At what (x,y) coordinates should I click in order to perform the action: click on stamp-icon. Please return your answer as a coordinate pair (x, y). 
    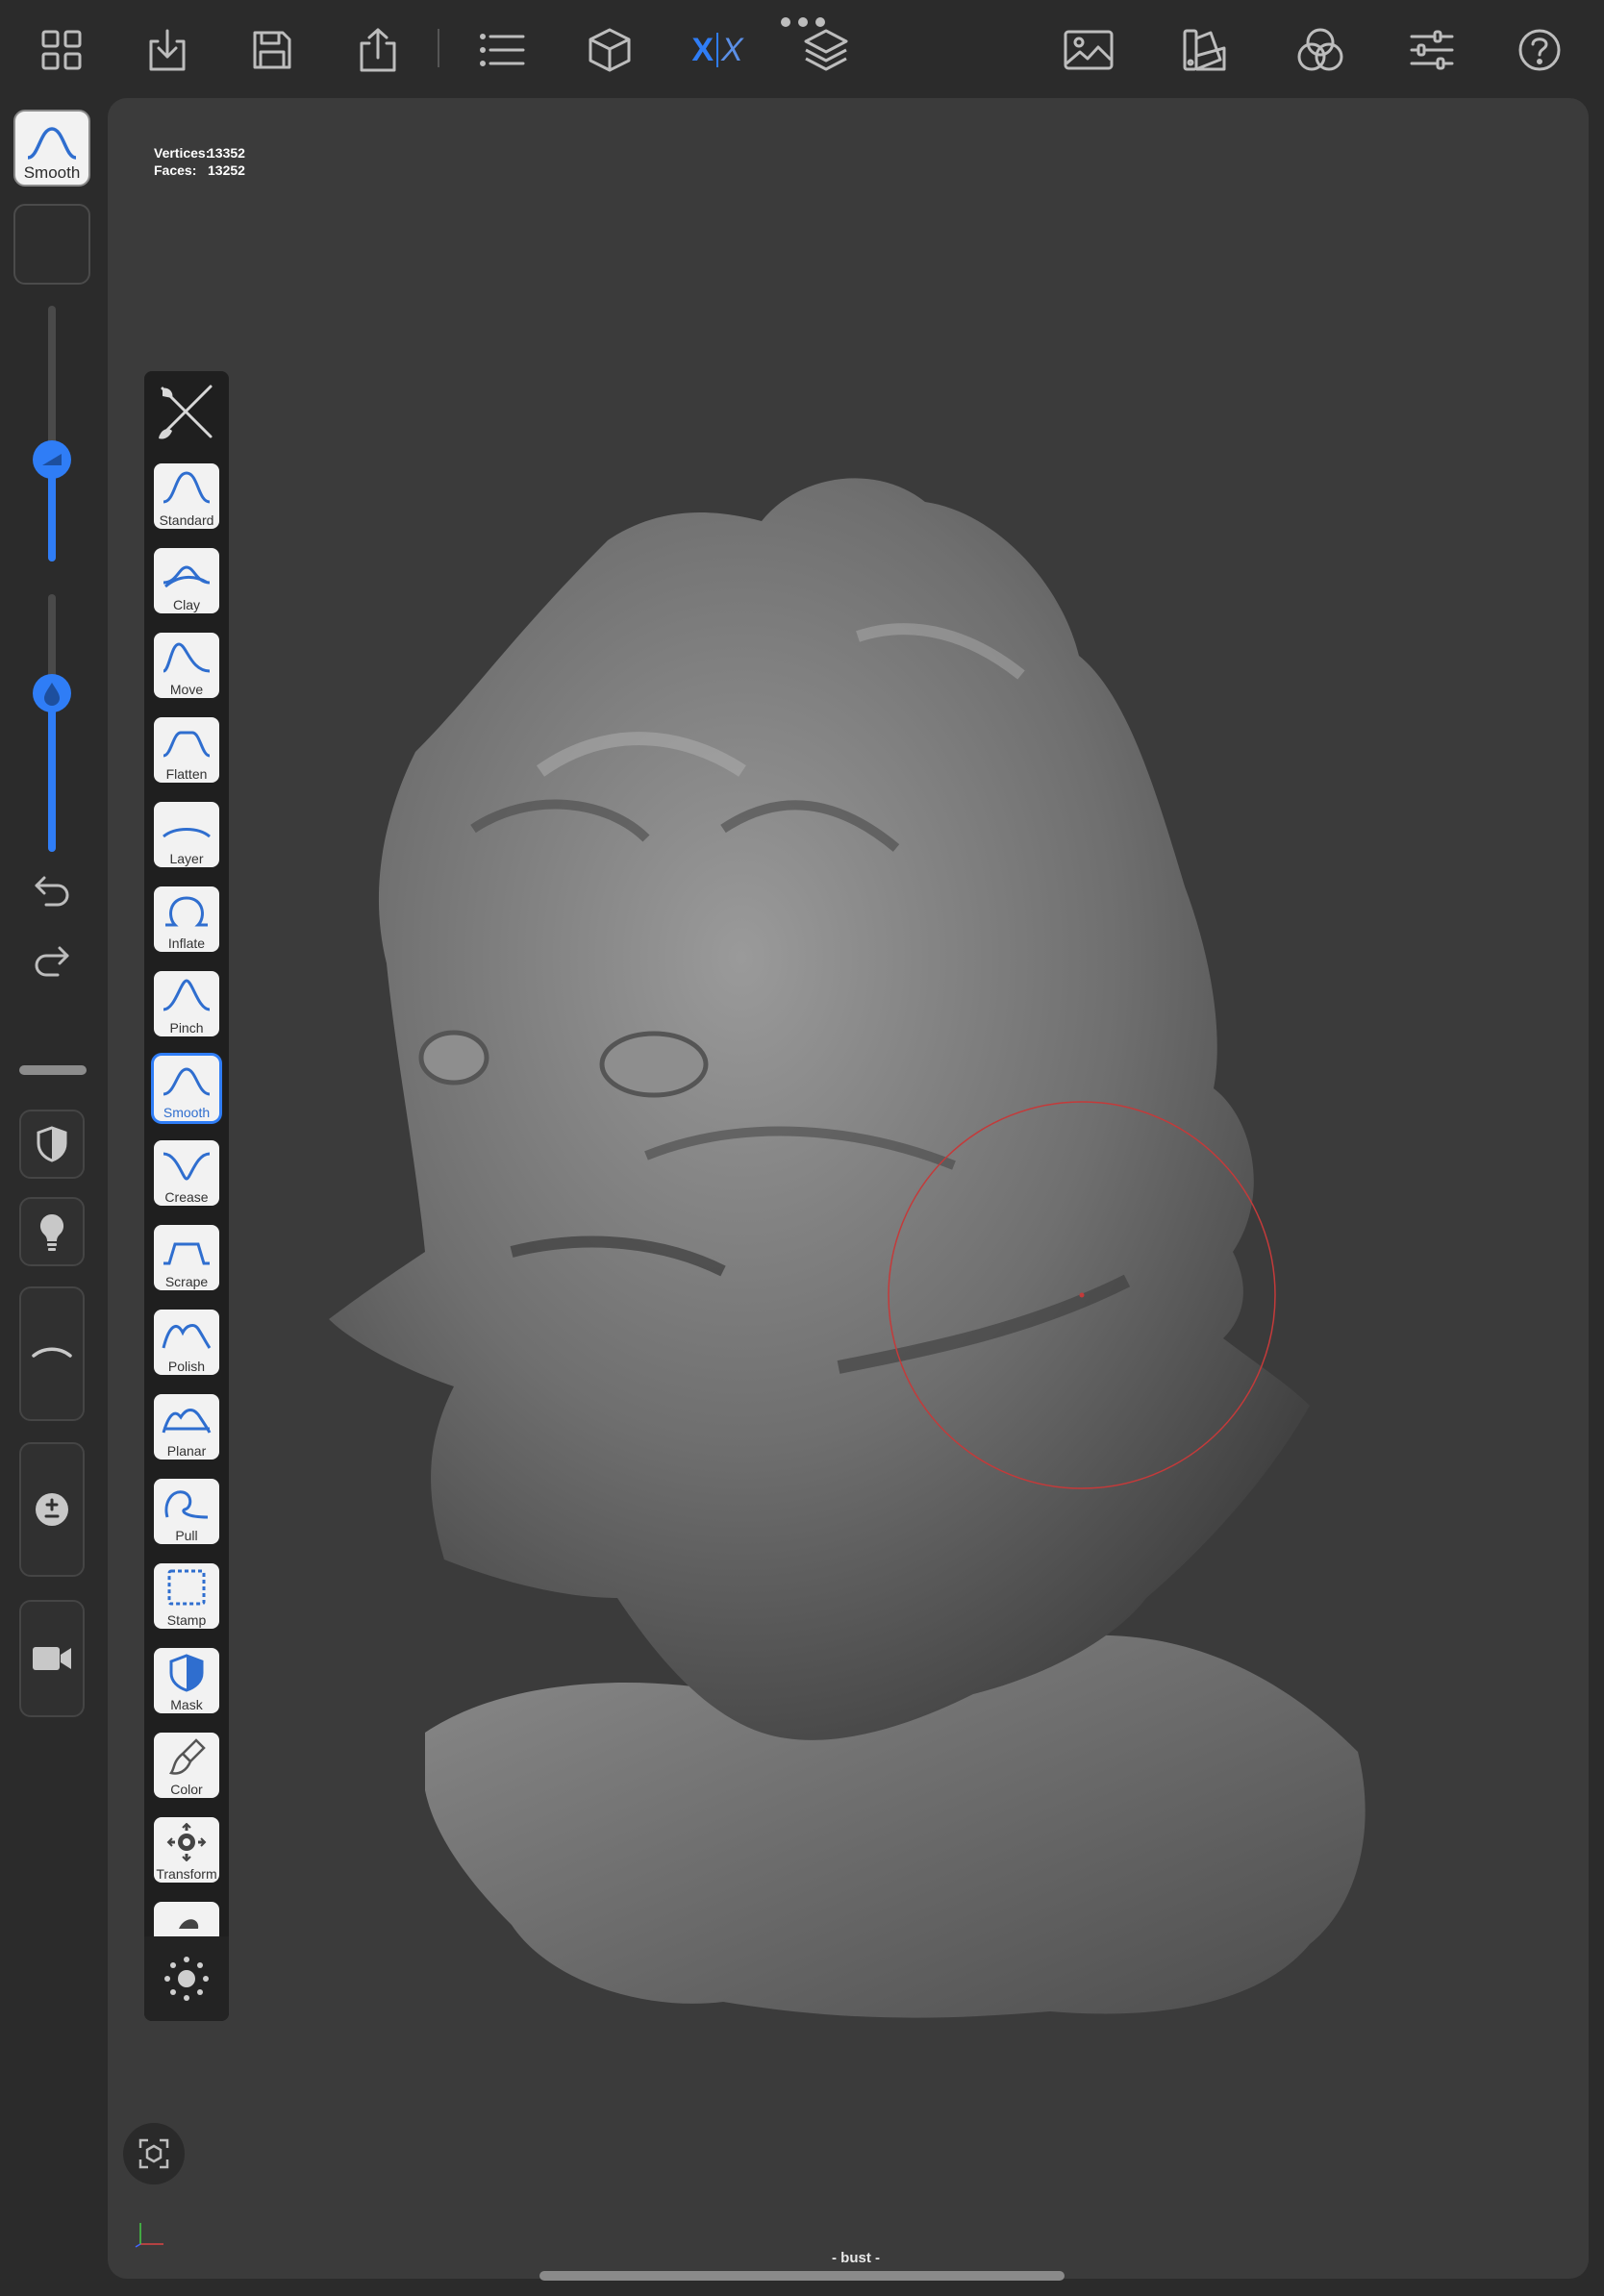
    Looking at the image, I should click on (186, 1587).